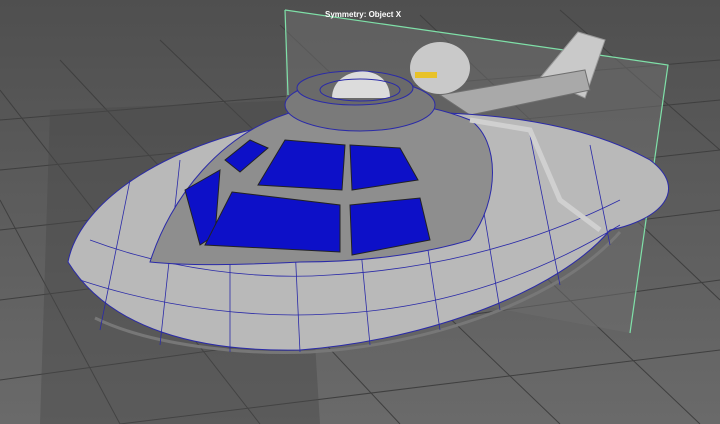 The width and height of the screenshot is (720, 424). What do you see at coordinates (440, 68) in the screenshot?
I see `rear-dome` at bounding box center [440, 68].